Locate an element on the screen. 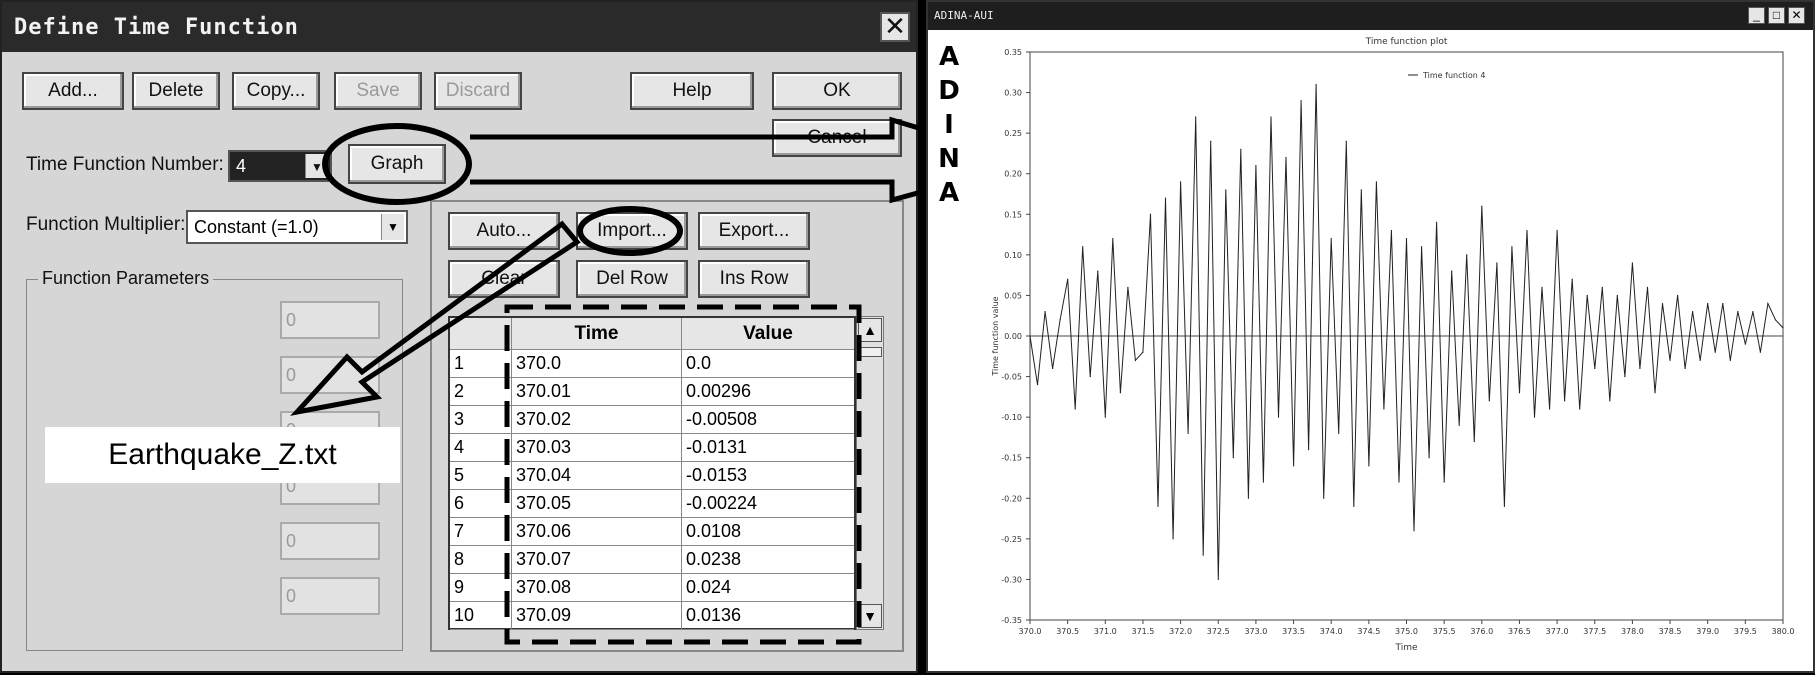  ins-row-button: Ins Row is located at coordinates (754, 279).